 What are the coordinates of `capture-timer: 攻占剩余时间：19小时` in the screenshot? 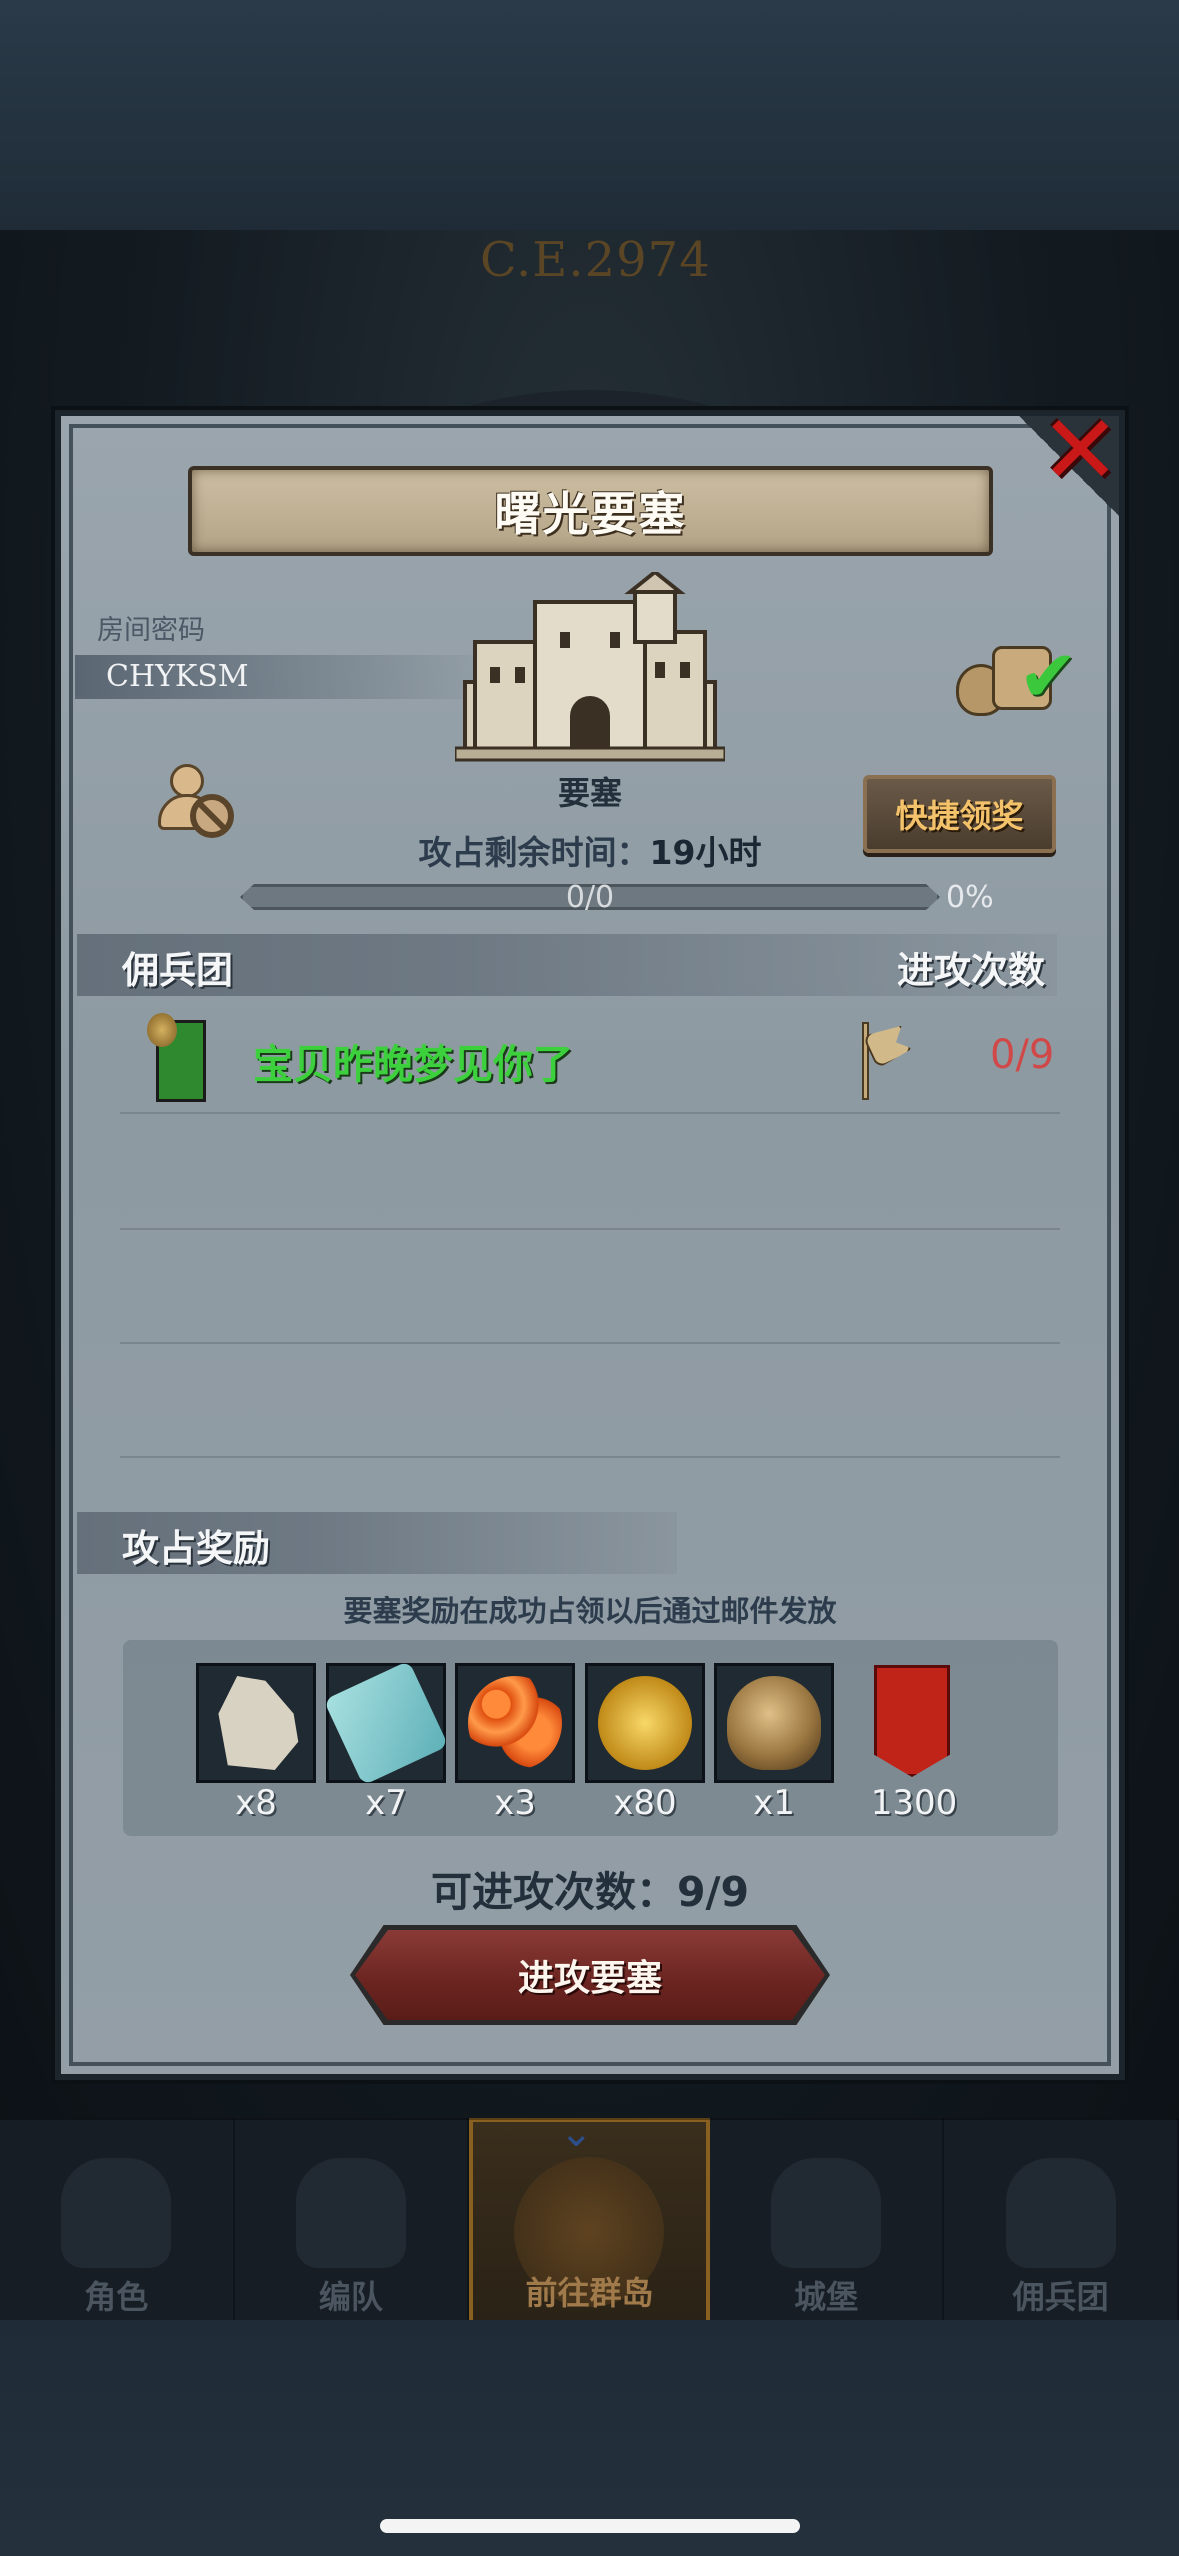 It's located at (590, 850).